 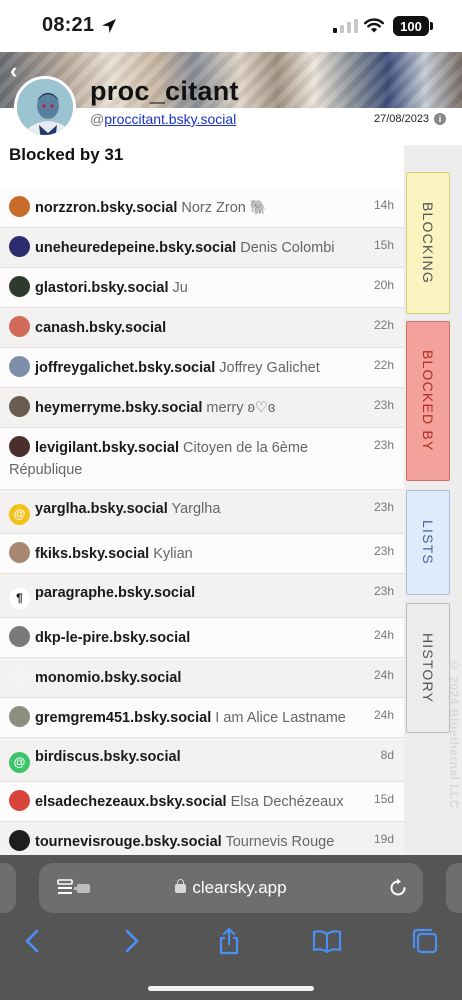 What do you see at coordinates (8, 888) in the screenshot?
I see `previous-tab-pill` at bounding box center [8, 888].